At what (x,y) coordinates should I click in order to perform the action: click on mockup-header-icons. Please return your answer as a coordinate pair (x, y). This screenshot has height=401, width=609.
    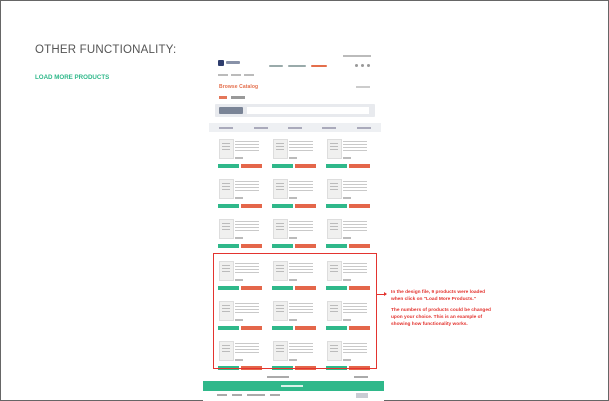
    Looking at the image, I should click on (362, 65).